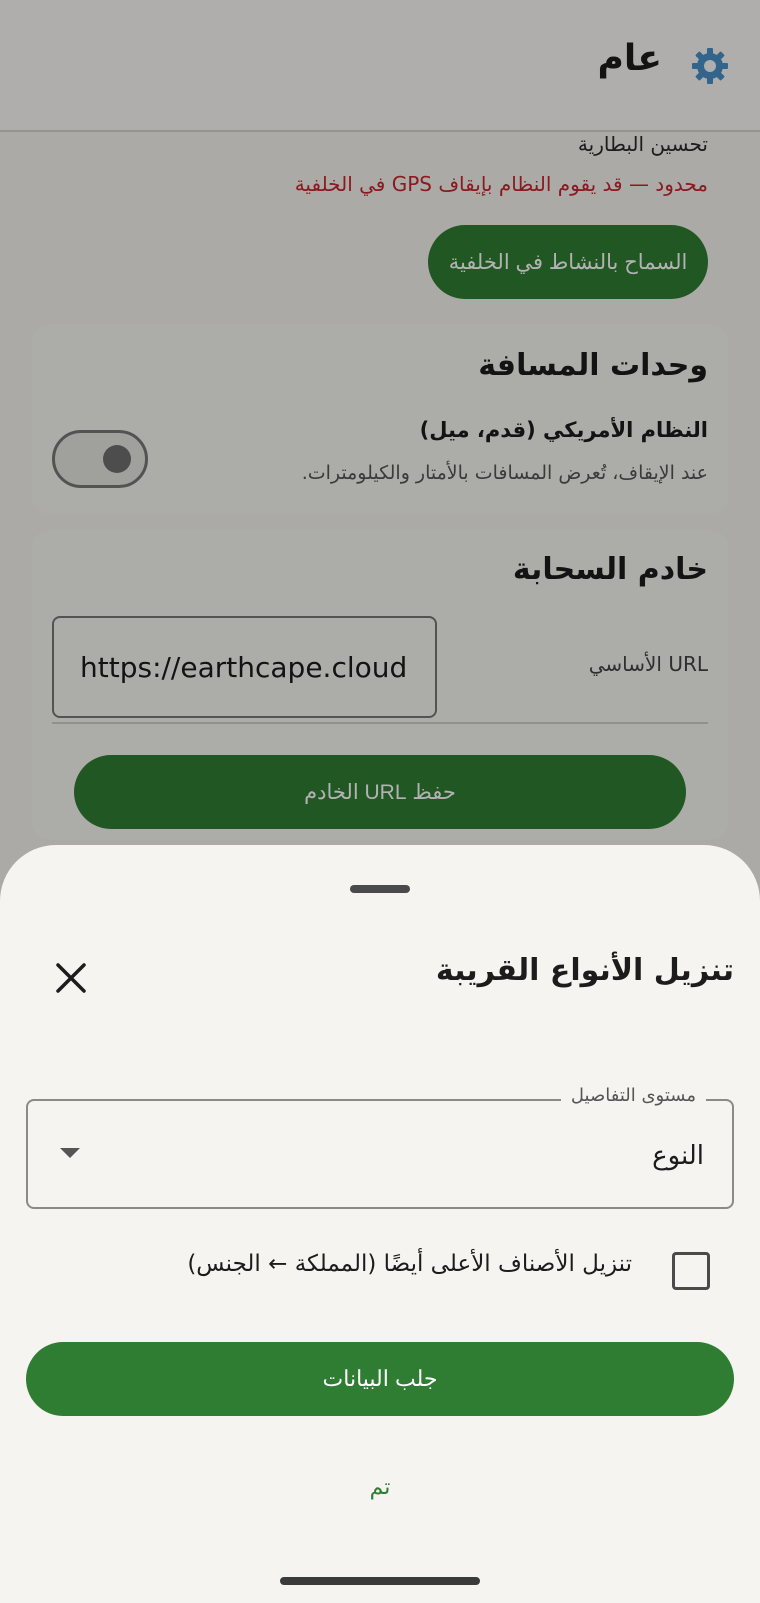 Image resolution: width=760 pixels, height=1603 pixels. I want to click on done-button: تم, so click(380, 1487).